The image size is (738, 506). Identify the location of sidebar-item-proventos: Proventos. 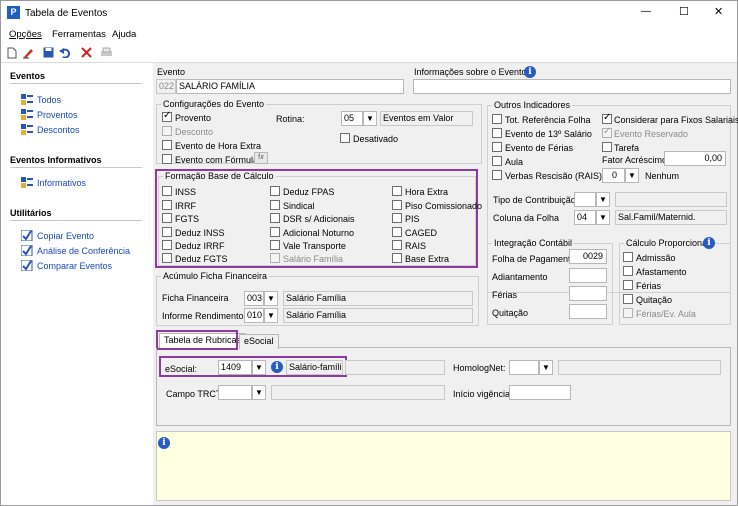
(57, 115).